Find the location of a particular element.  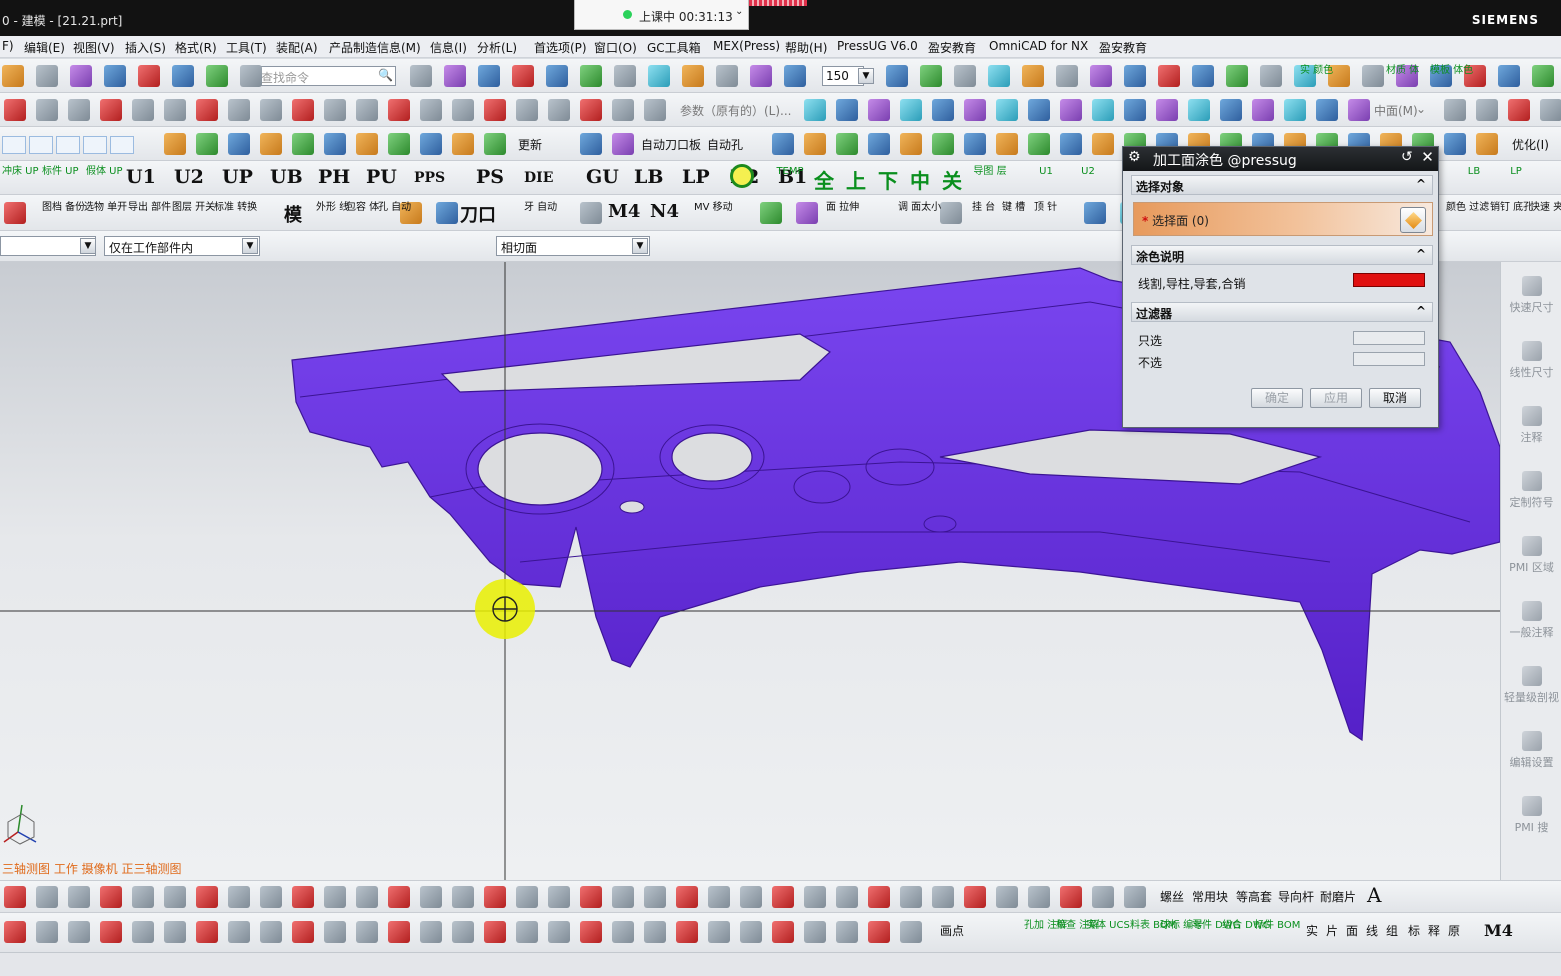

toolbar1-label: 实 颜色 is located at coordinates (1316, 70).